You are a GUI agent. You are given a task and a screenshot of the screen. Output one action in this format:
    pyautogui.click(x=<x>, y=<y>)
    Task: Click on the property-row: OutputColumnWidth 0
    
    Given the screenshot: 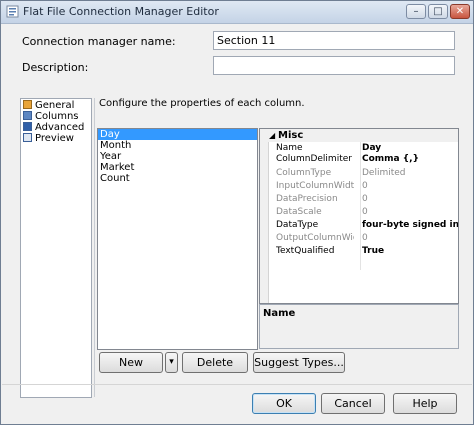 What is the action you would take?
    pyautogui.click(x=363, y=238)
    